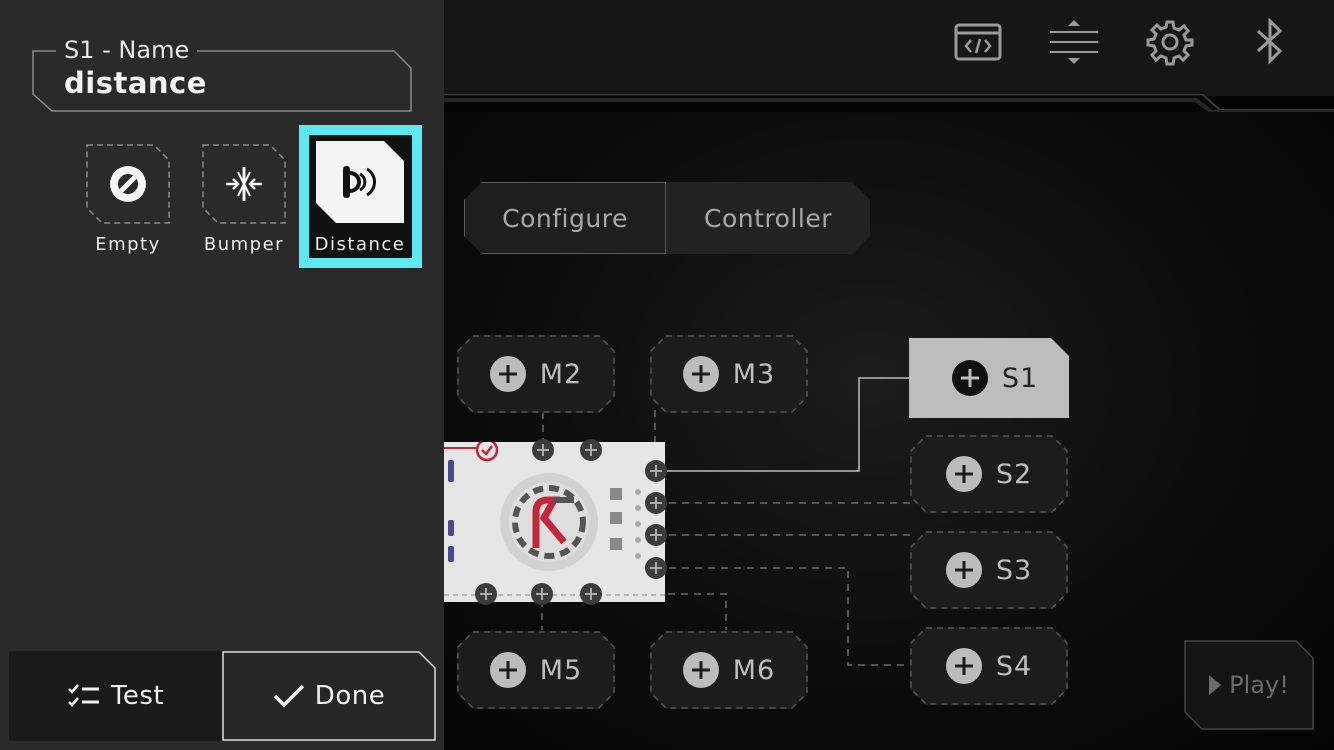  Describe the element at coordinates (244, 244) in the screenshot. I see `sensor-type-label: Bumper` at that location.